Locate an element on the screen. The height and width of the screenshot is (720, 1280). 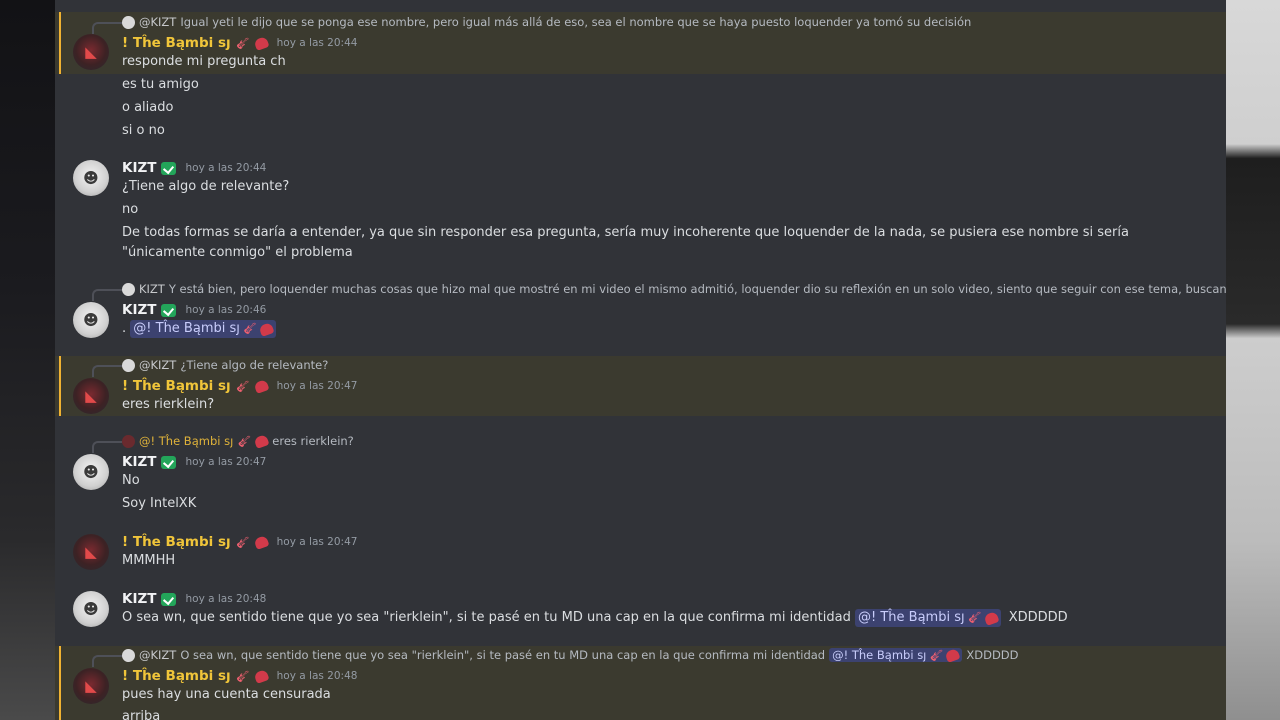
reply-text: XDDDDD is located at coordinates (992, 655).